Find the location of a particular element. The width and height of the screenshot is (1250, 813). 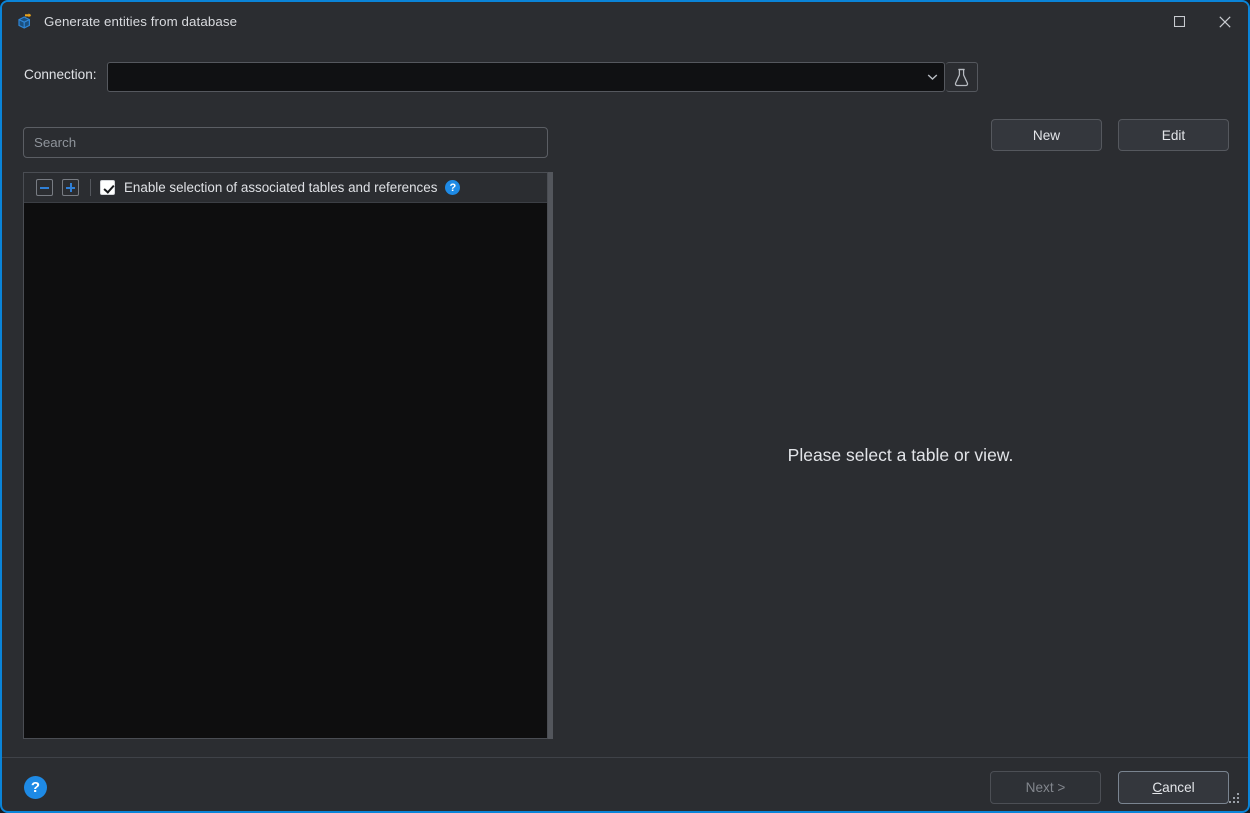

chevron-down-icon is located at coordinates (932, 77).